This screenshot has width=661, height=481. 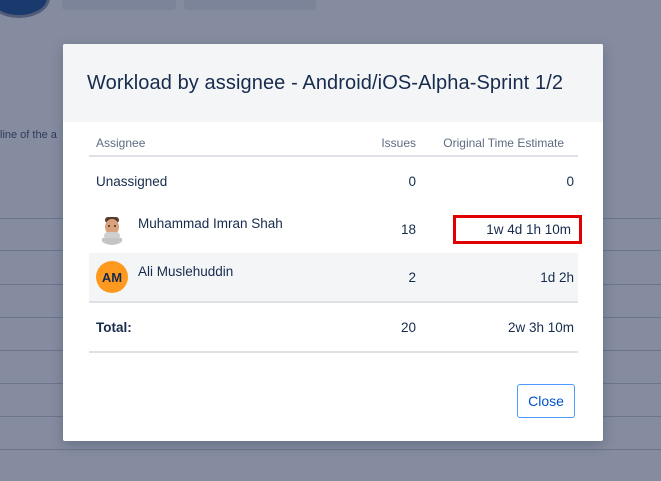 I want to click on highlighted-time-estimate: 1w 4d 1h 10m, so click(x=517, y=229).